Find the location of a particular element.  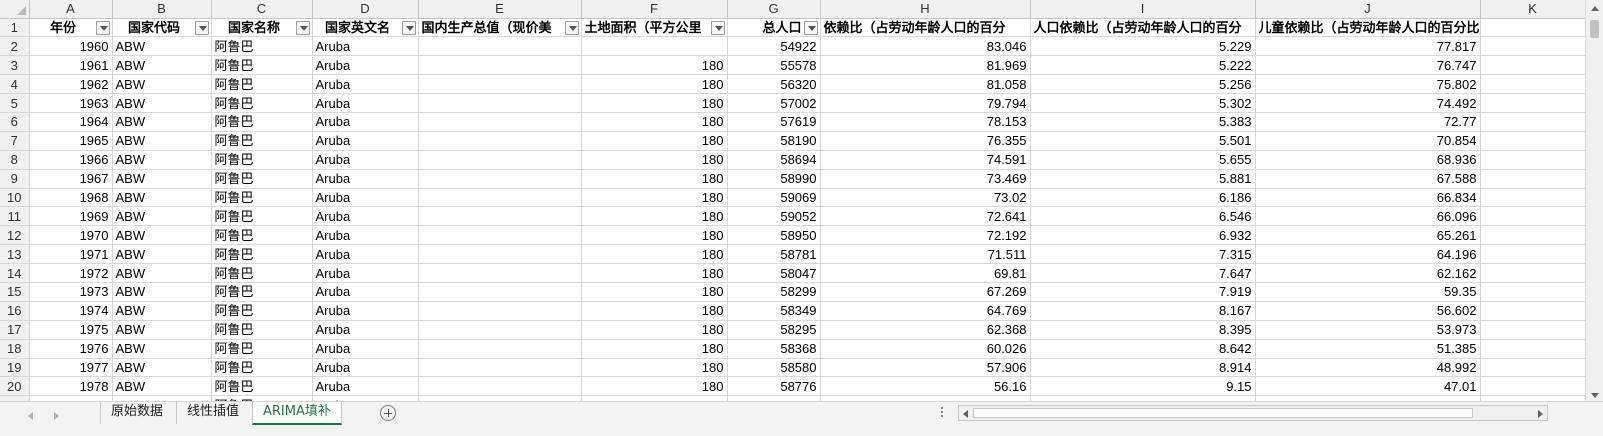

cell-dependency-ratio: 62.368 is located at coordinates (925, 330).